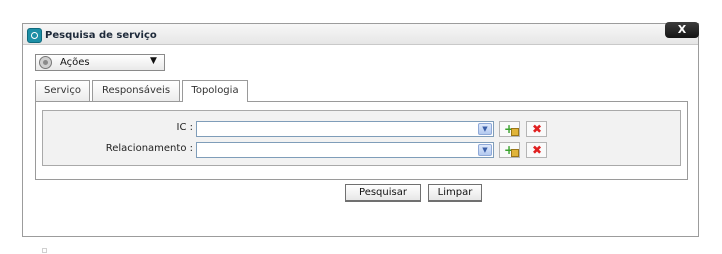  Describe the element at coordinates (215, 91) in the screenshot. I see `tab-topologia: Topologia` at that location.